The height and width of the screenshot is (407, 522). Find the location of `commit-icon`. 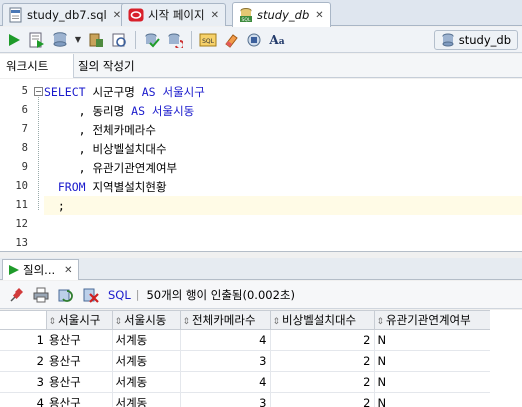

commit-icon is located at coordinates (152, 40).